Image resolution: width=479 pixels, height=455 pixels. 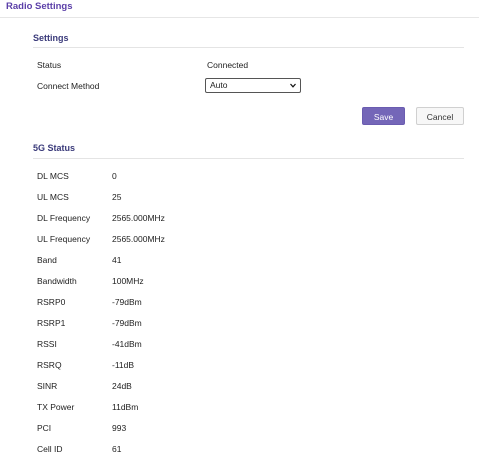 I want to click on status-row-value: 993, so click(x=119, y=428).